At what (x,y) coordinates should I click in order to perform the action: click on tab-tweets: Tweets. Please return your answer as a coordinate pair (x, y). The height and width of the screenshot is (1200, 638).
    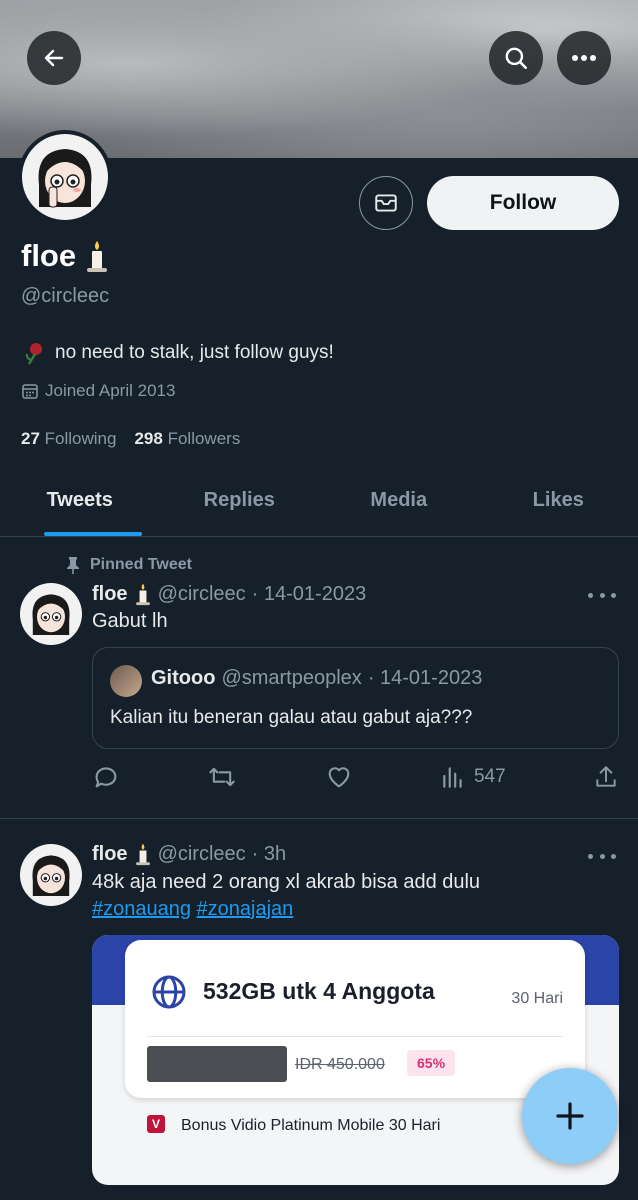
    Looking at the image, I should click on (80, 500).